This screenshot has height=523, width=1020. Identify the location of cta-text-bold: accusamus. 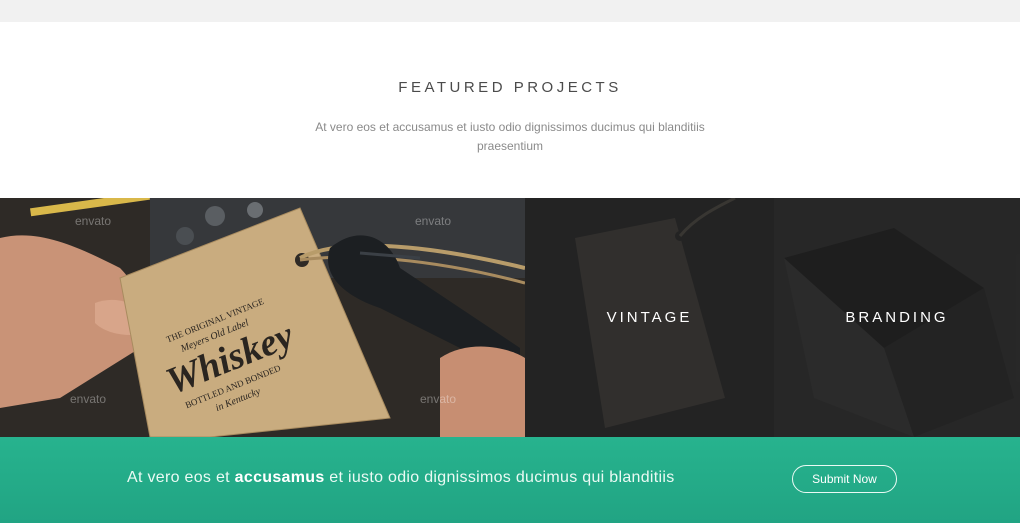
(279, 477).